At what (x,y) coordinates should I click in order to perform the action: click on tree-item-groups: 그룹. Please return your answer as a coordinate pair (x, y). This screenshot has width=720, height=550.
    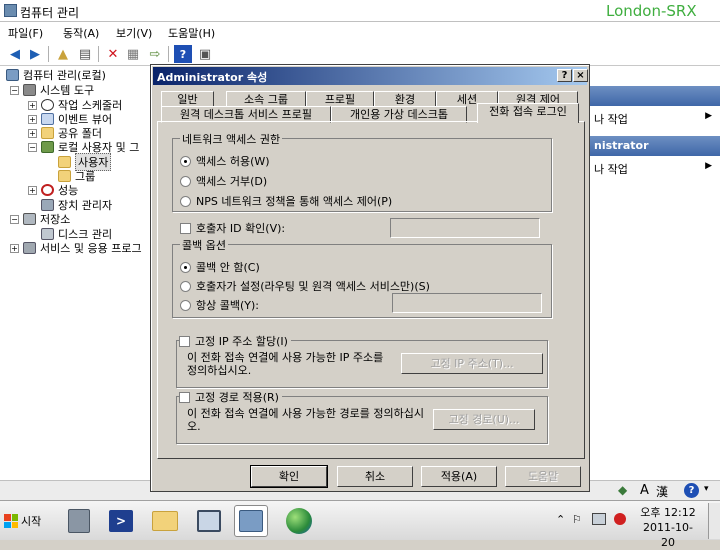
    Looking at the image, I should click on (76, 176).